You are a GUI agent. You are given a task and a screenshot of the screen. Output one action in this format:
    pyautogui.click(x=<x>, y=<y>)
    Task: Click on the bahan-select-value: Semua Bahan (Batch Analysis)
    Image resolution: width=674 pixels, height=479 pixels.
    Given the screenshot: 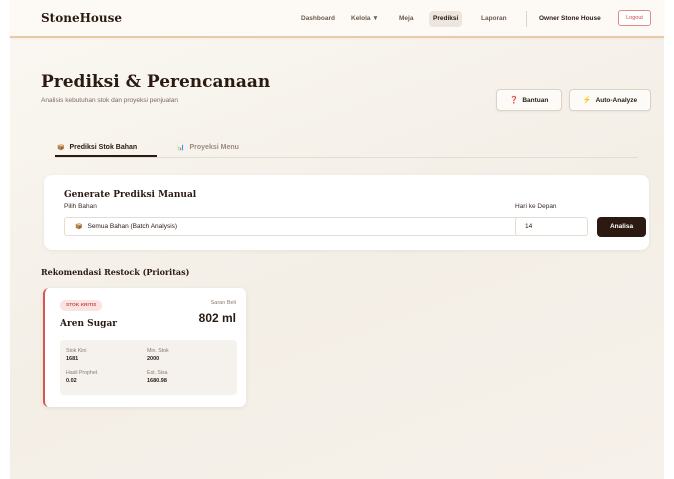 What is the action you would take?
    pyautogui.click(x=132, y=226)
    